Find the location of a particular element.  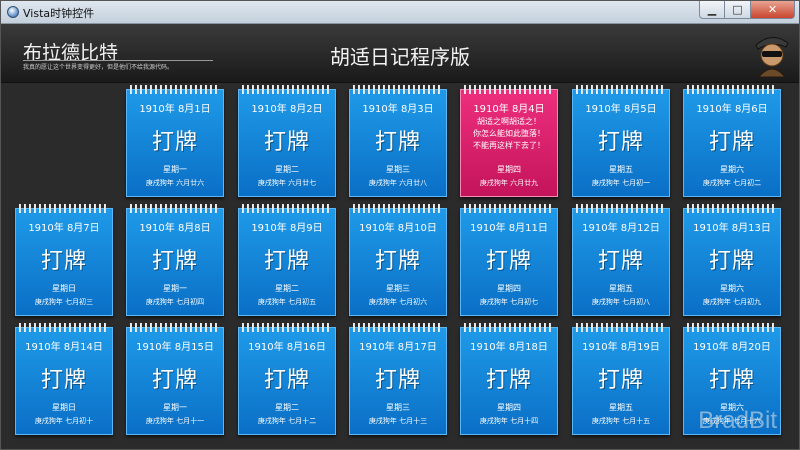

calendar-day-card: 1910年 8月5日 打牌 星期五 庚戌狗年 七月初一 is located at coordinates (621, 141).